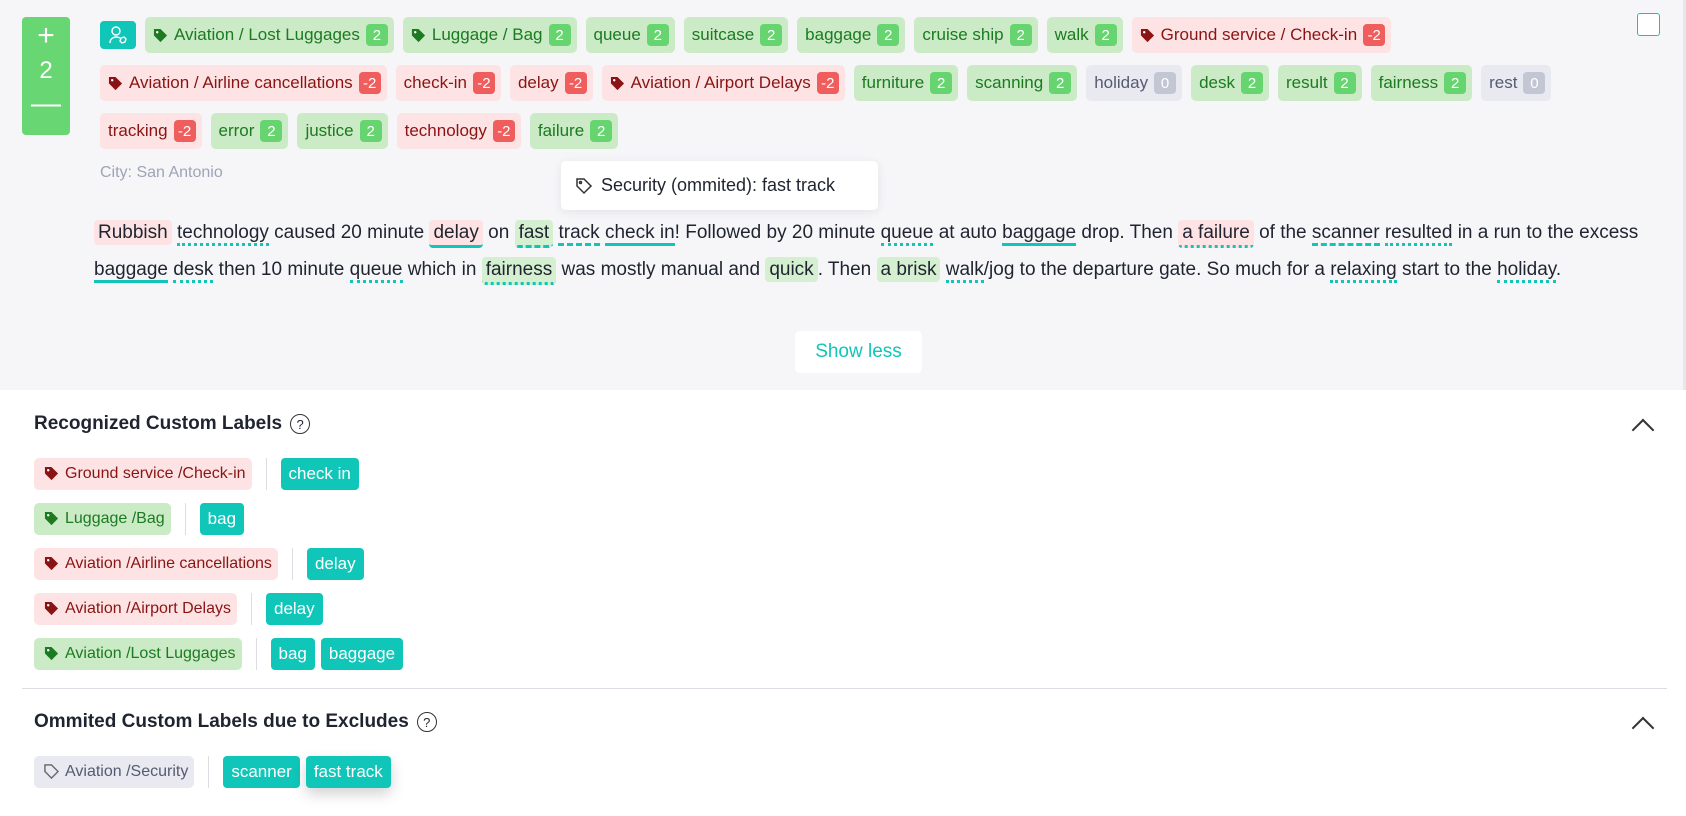 The width and height of the screenshot is (1686, 816). I want to click on text-segment: start to the, so click(1447, 269).